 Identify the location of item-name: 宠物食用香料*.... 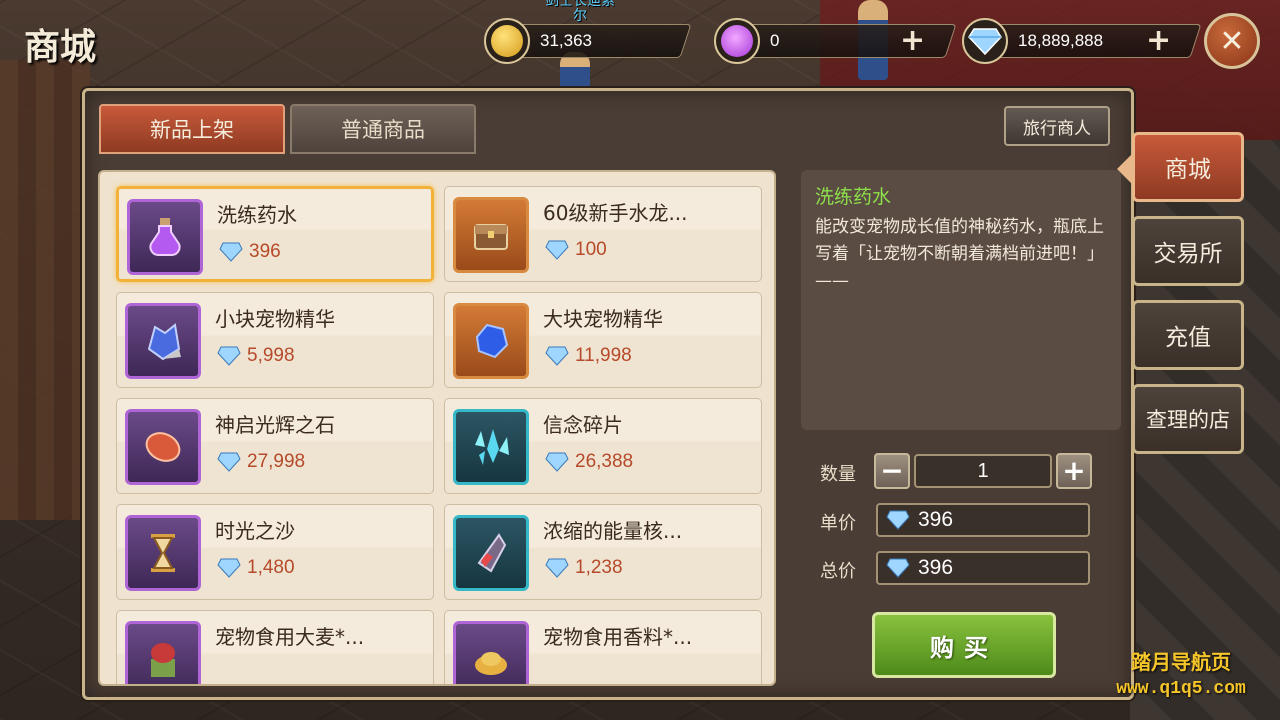
(618, 637).